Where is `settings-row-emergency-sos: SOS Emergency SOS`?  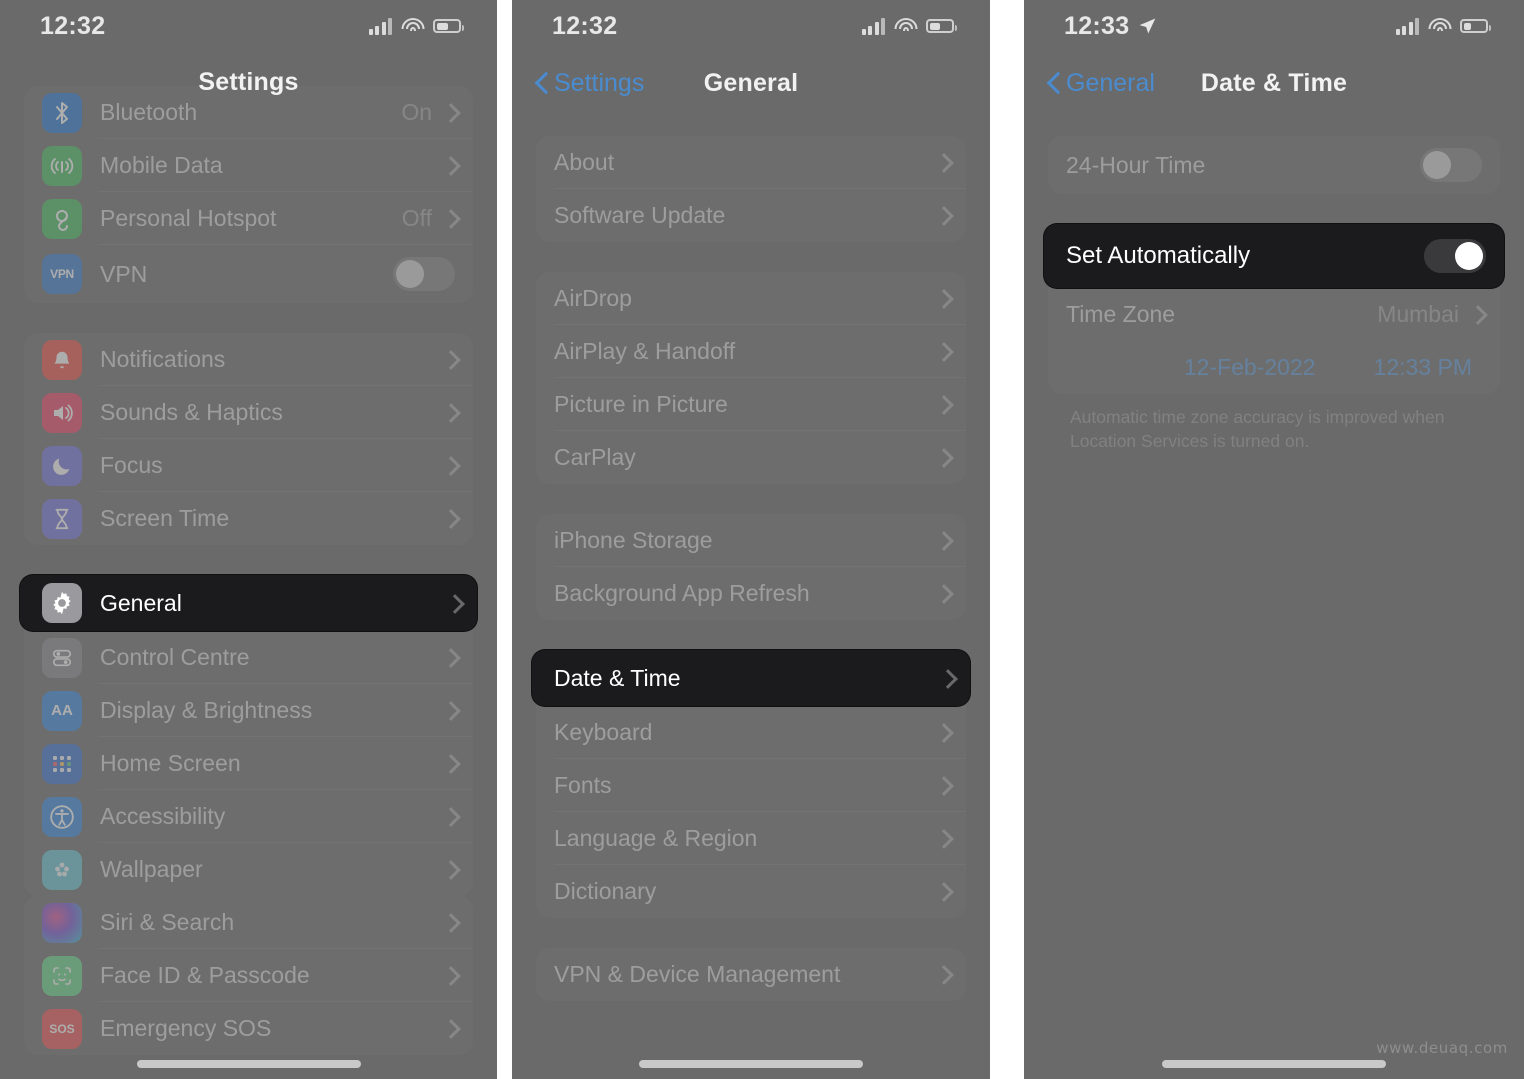
settings-row-emergency-sos: SOS Emergency SOS is located at coordinates (248, 1028).